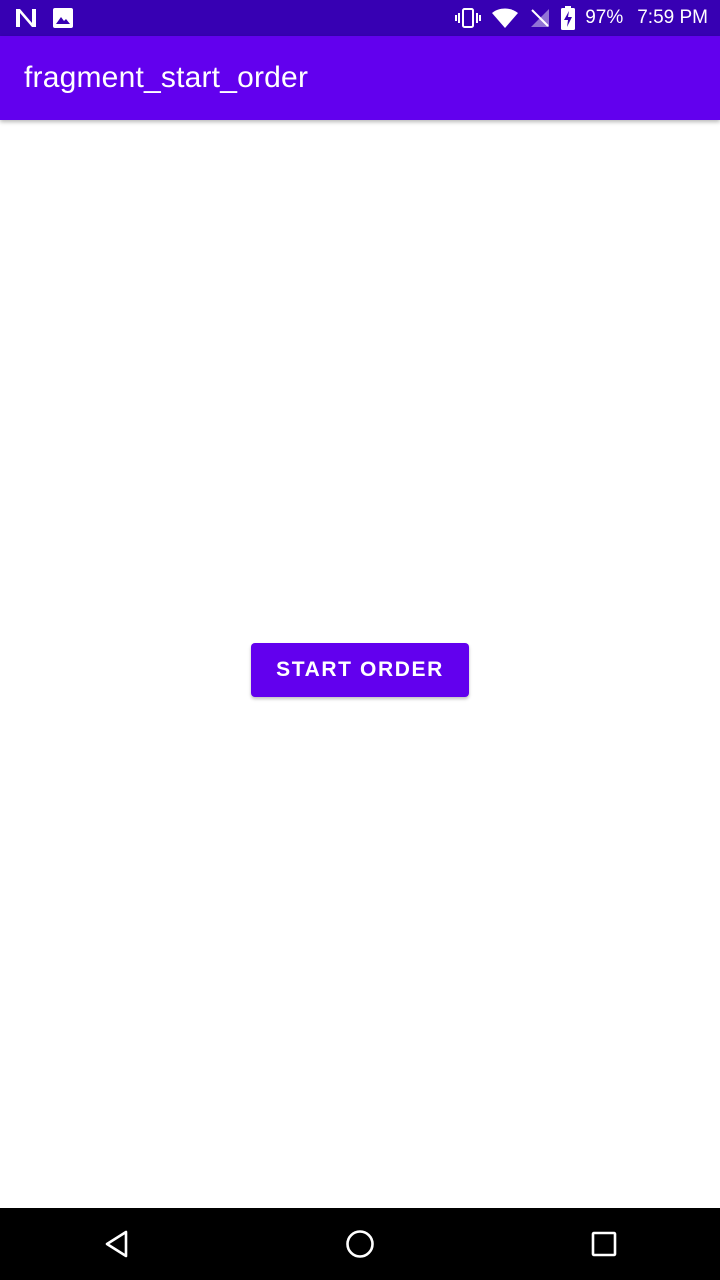  What do you see at coordinates (360, 670) in the screenshot?
I see `start-order-button: START ORDER` at bounding box center [360, 670].